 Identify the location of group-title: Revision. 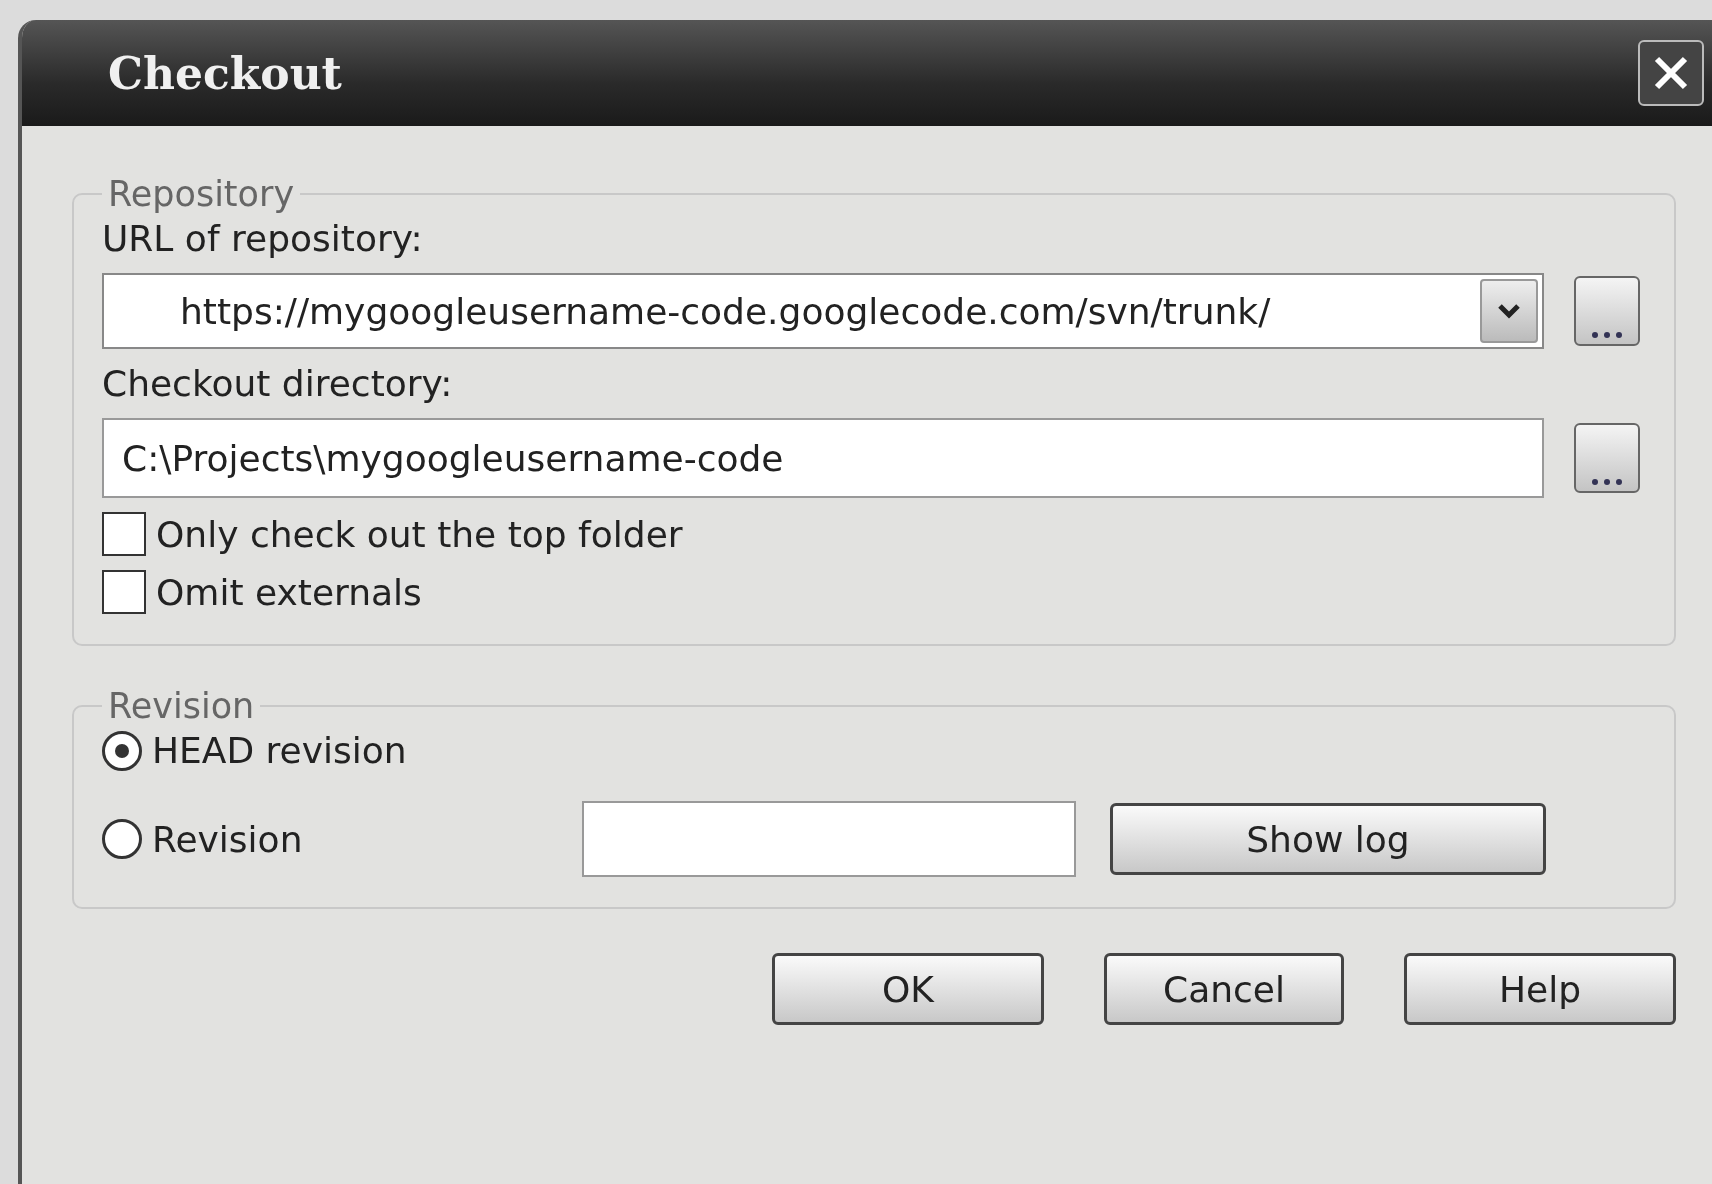
(181, 706).